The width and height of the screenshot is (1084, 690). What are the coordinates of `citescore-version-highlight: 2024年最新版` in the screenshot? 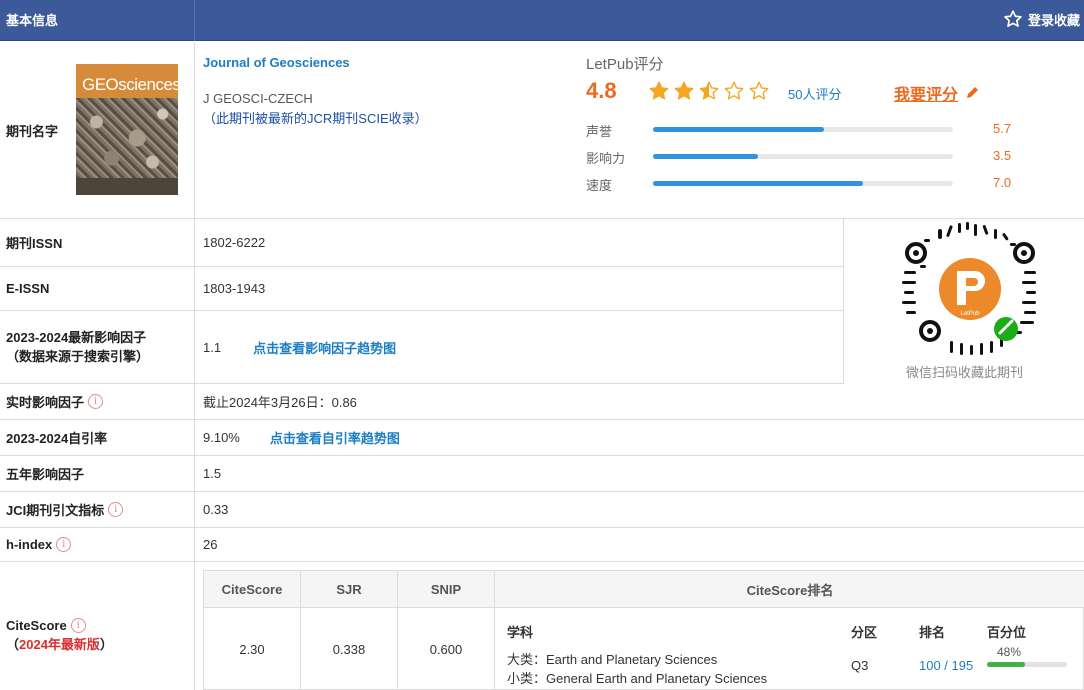 It's located at (59, 644).